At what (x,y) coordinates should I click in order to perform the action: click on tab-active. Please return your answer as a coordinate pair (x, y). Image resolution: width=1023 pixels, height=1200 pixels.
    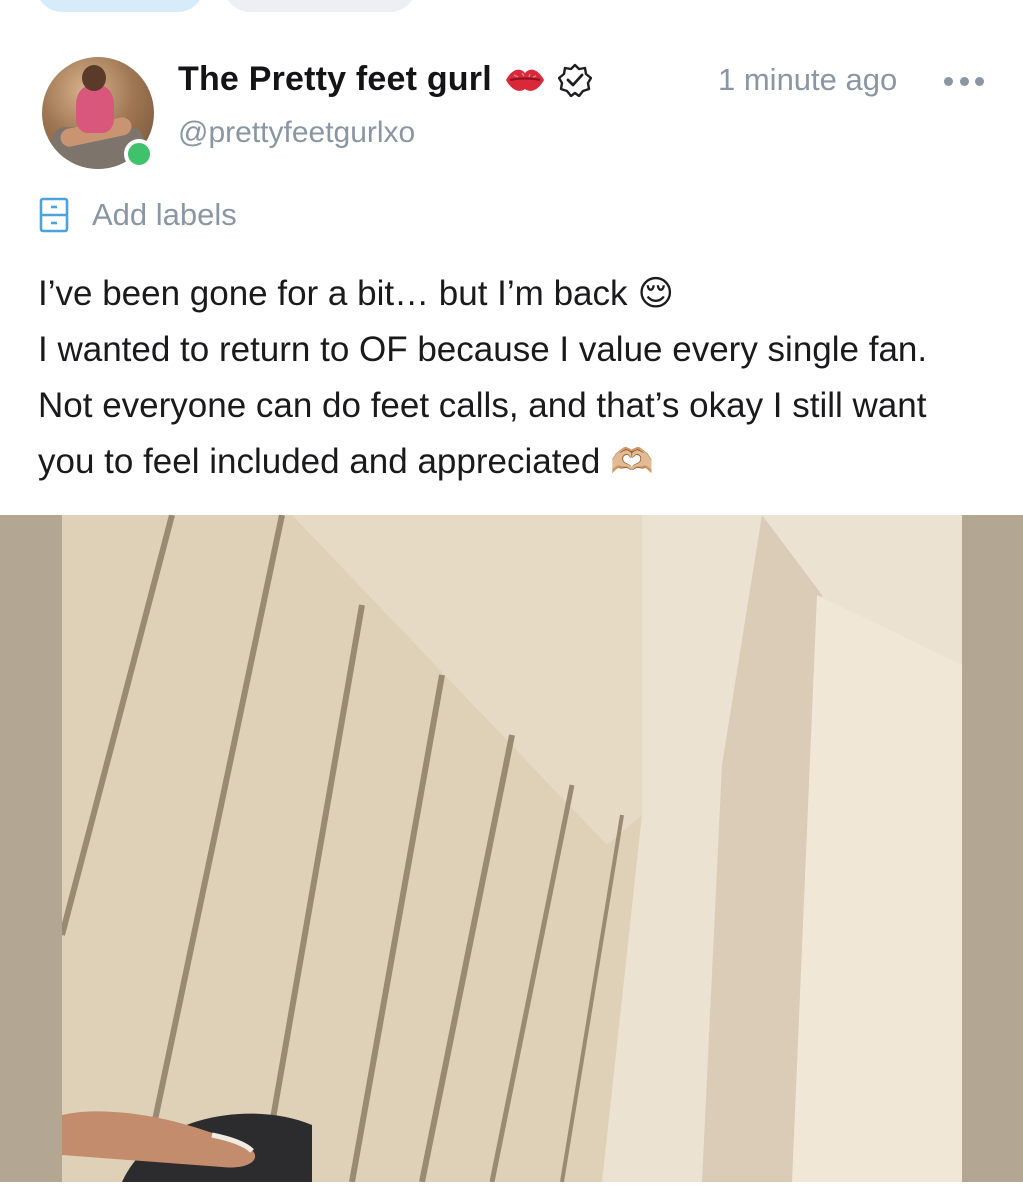
    Looking at the image, I should click on (120, 6).